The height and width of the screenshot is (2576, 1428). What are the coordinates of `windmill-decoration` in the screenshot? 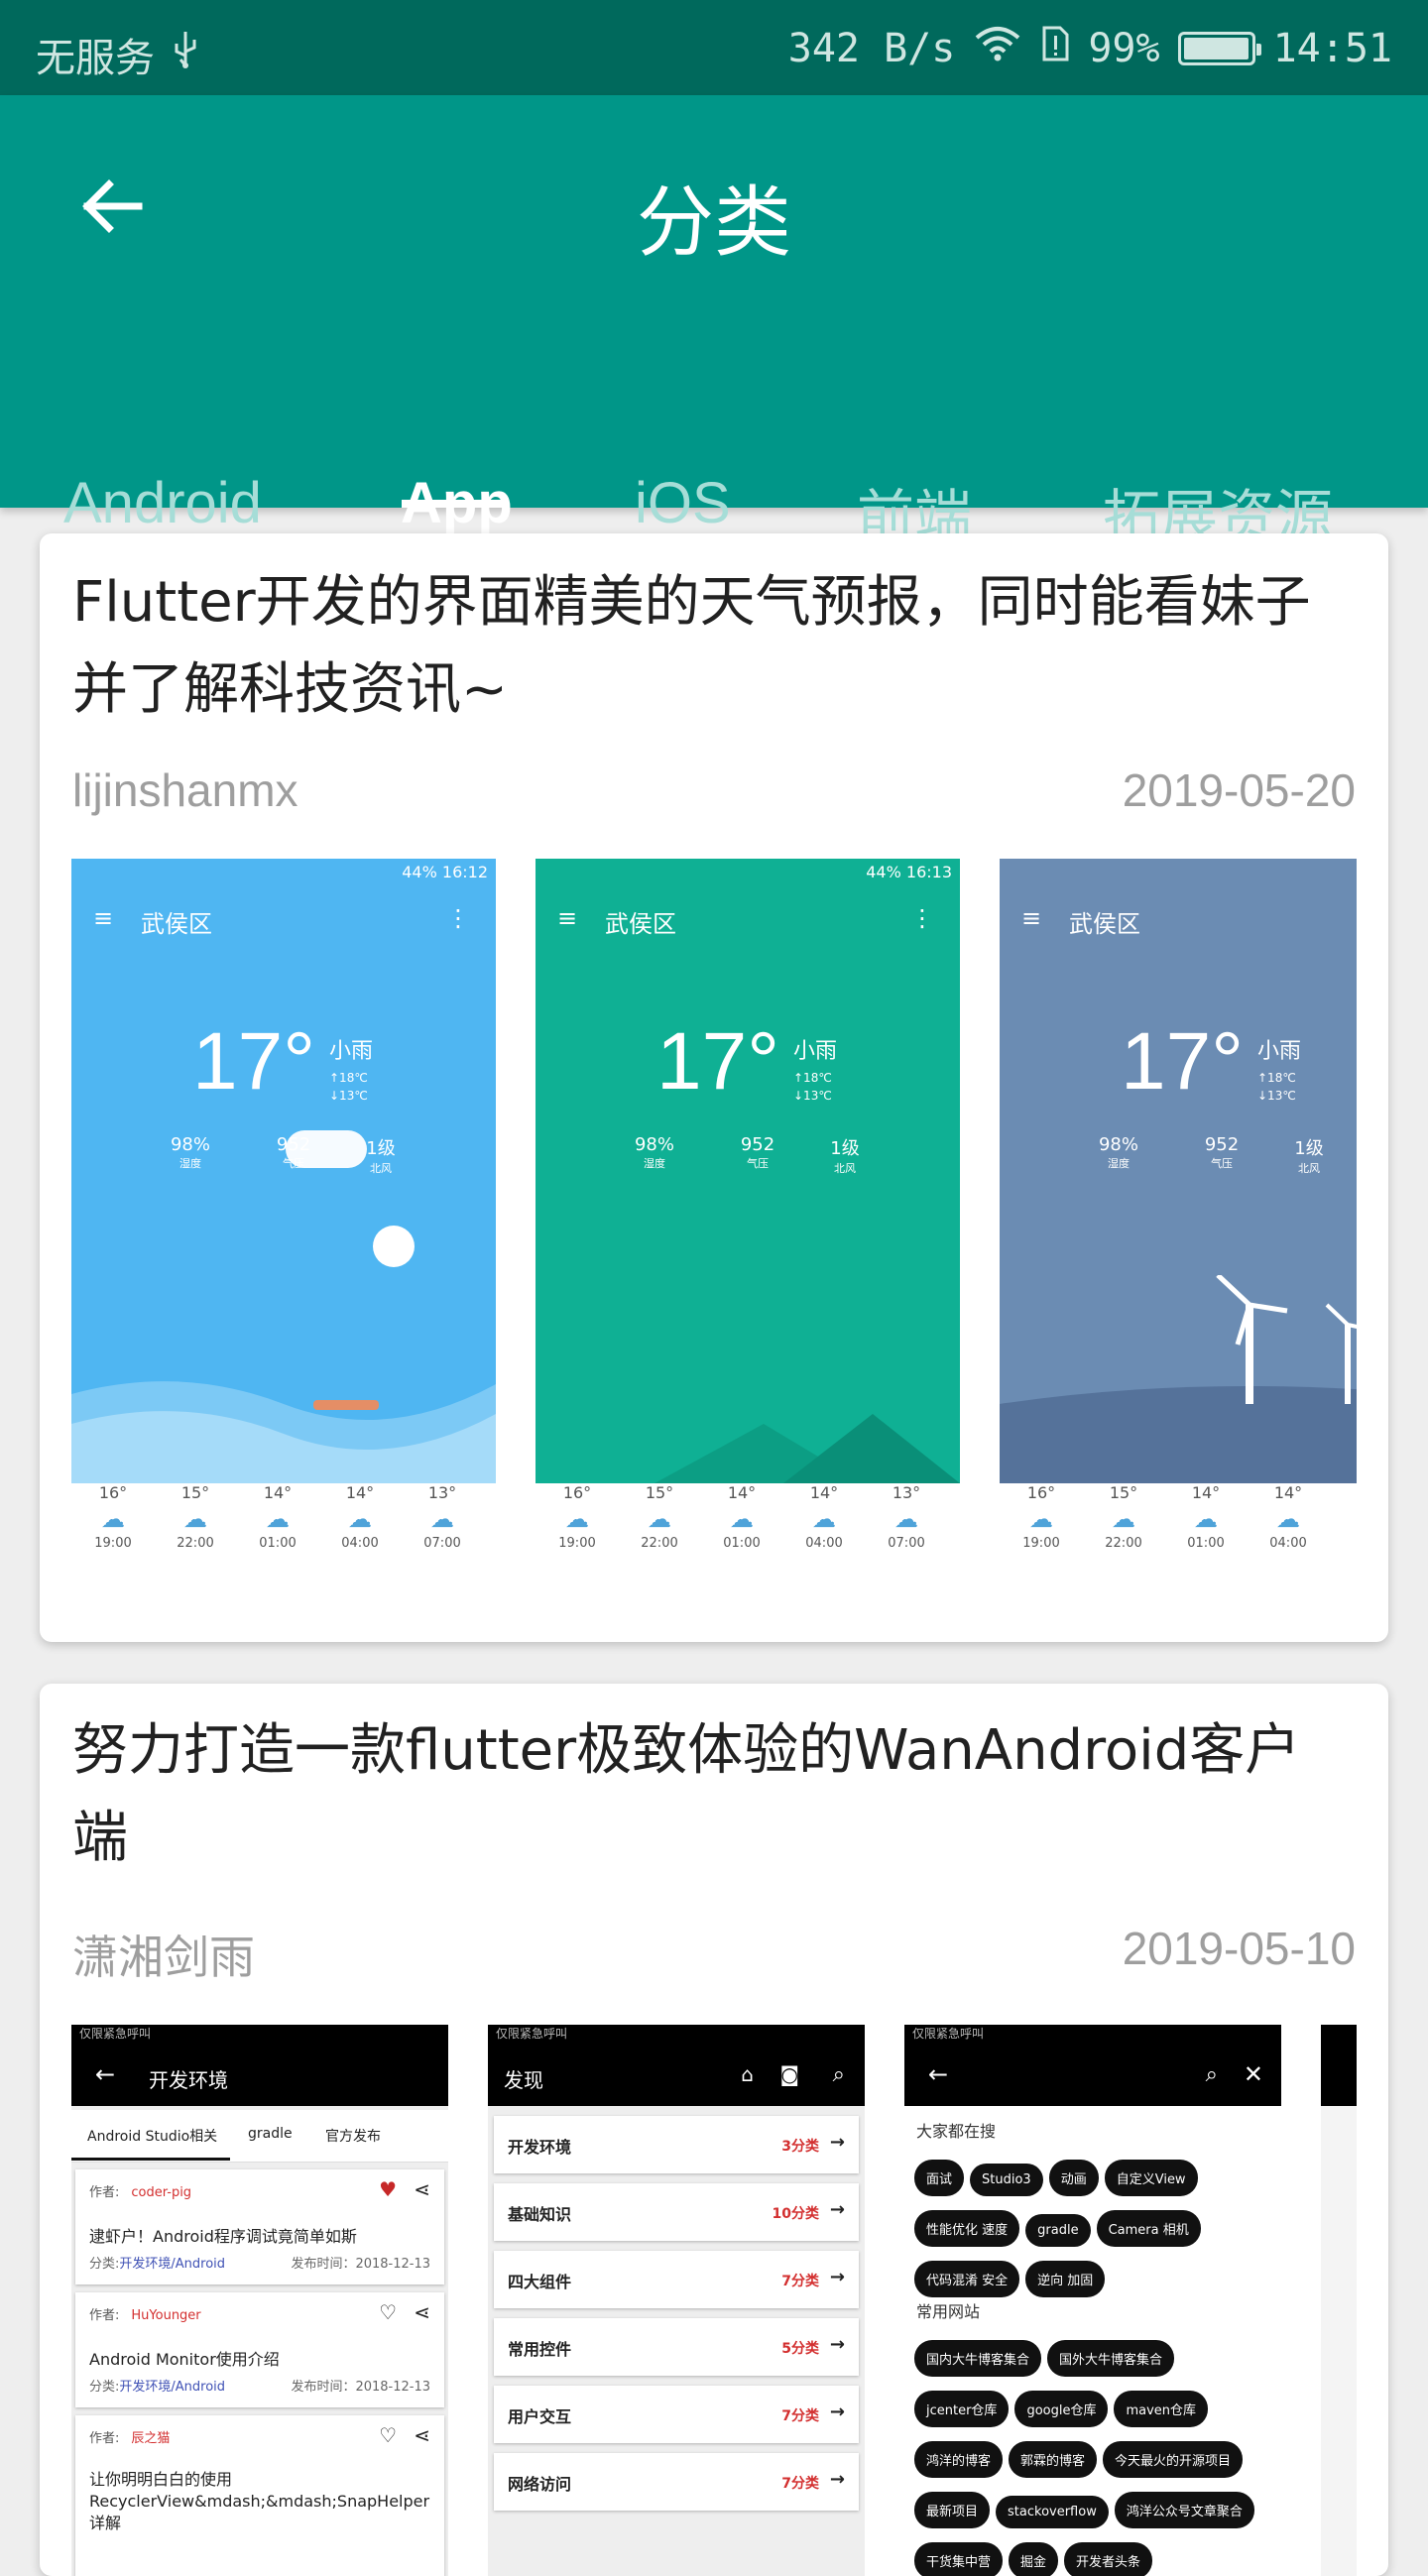 It's located at (1286, 1340).